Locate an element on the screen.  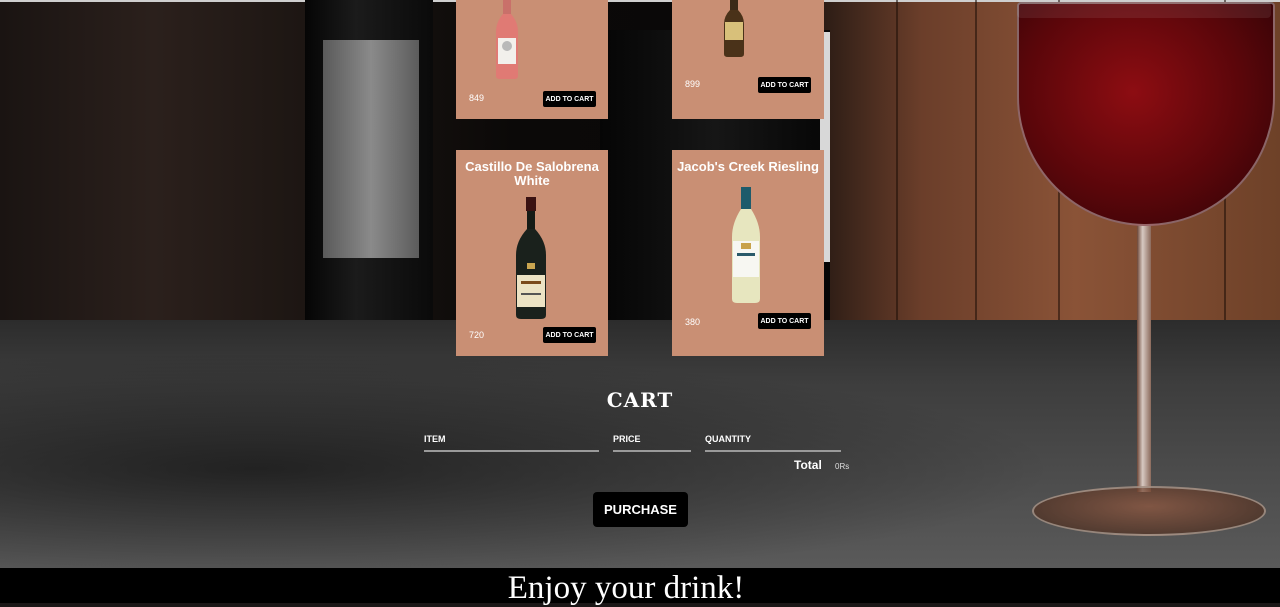
castillo-wine-bottle-image is located at coordinates (531, 258).